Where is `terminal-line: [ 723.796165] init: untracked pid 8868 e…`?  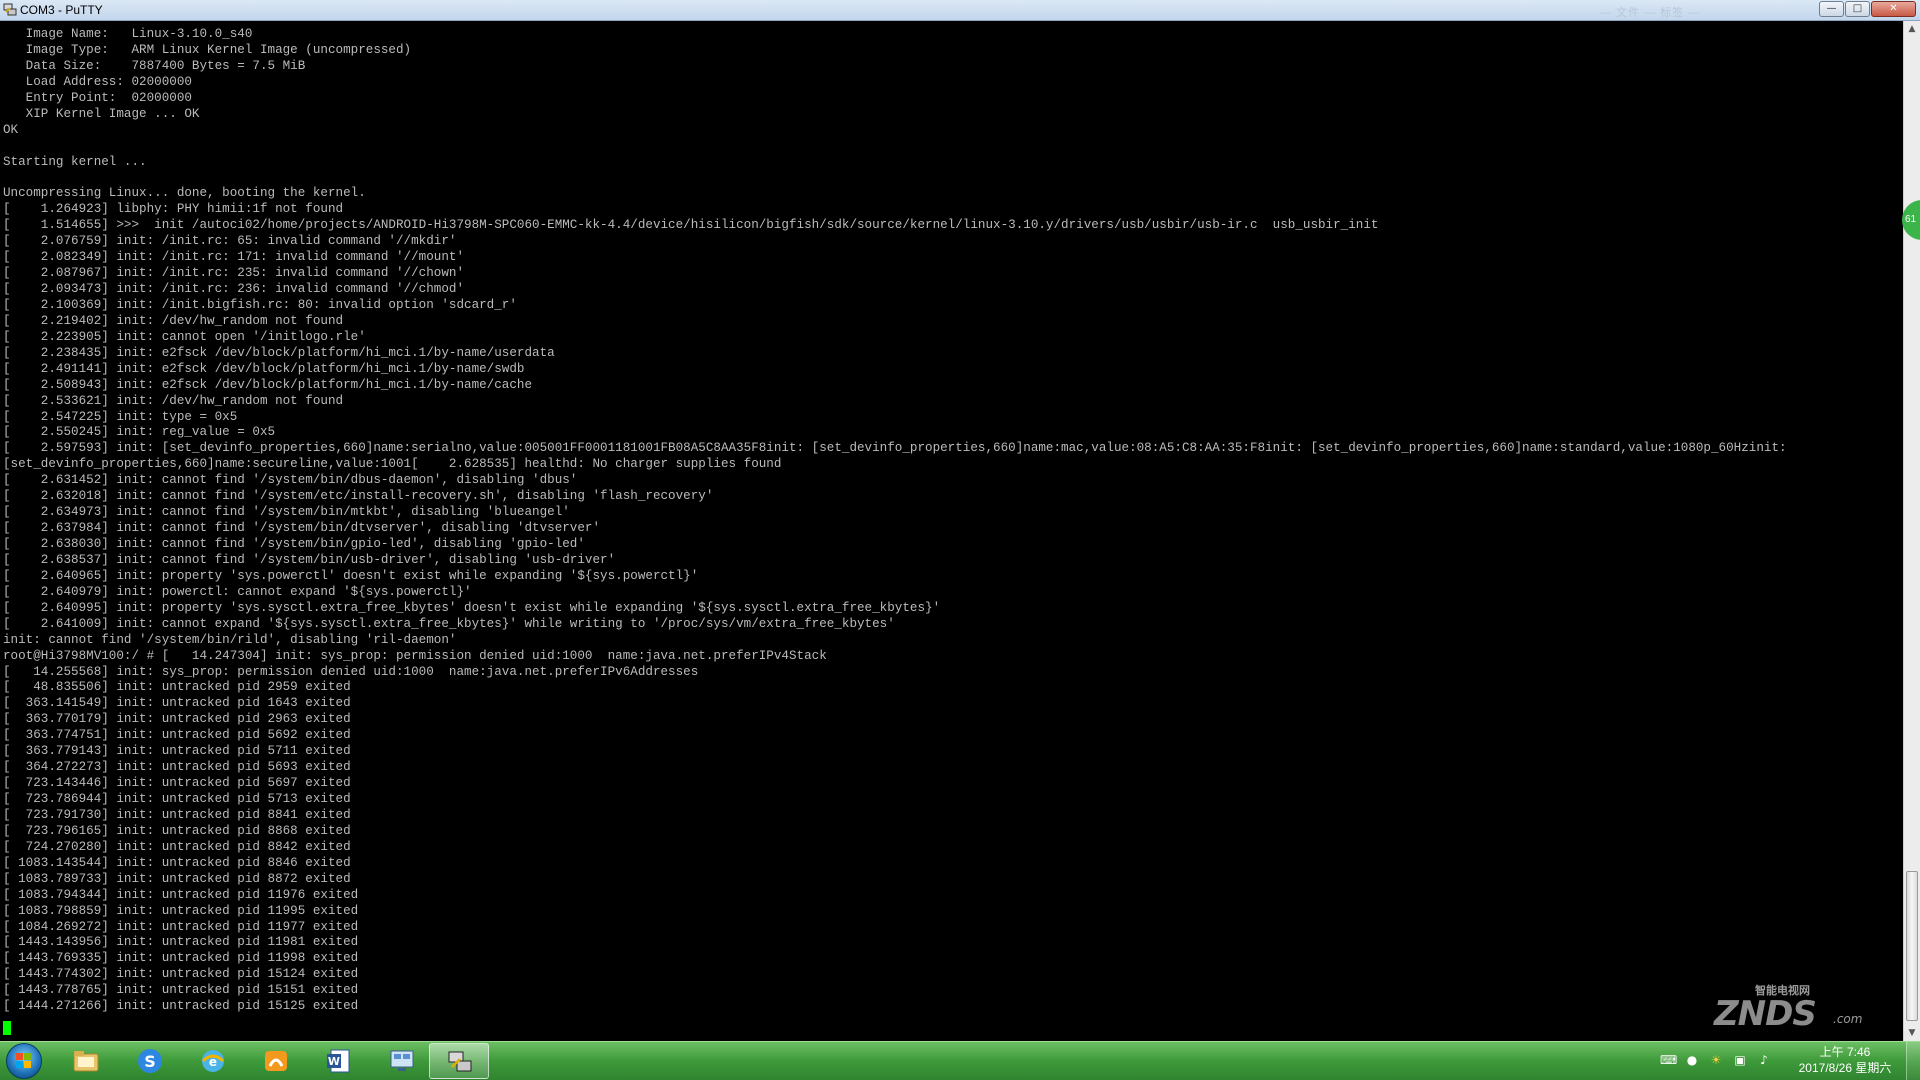 terminal-line: [ 723.796165] init: untracked pid 8868 e… is located at coordinates (177, 830).